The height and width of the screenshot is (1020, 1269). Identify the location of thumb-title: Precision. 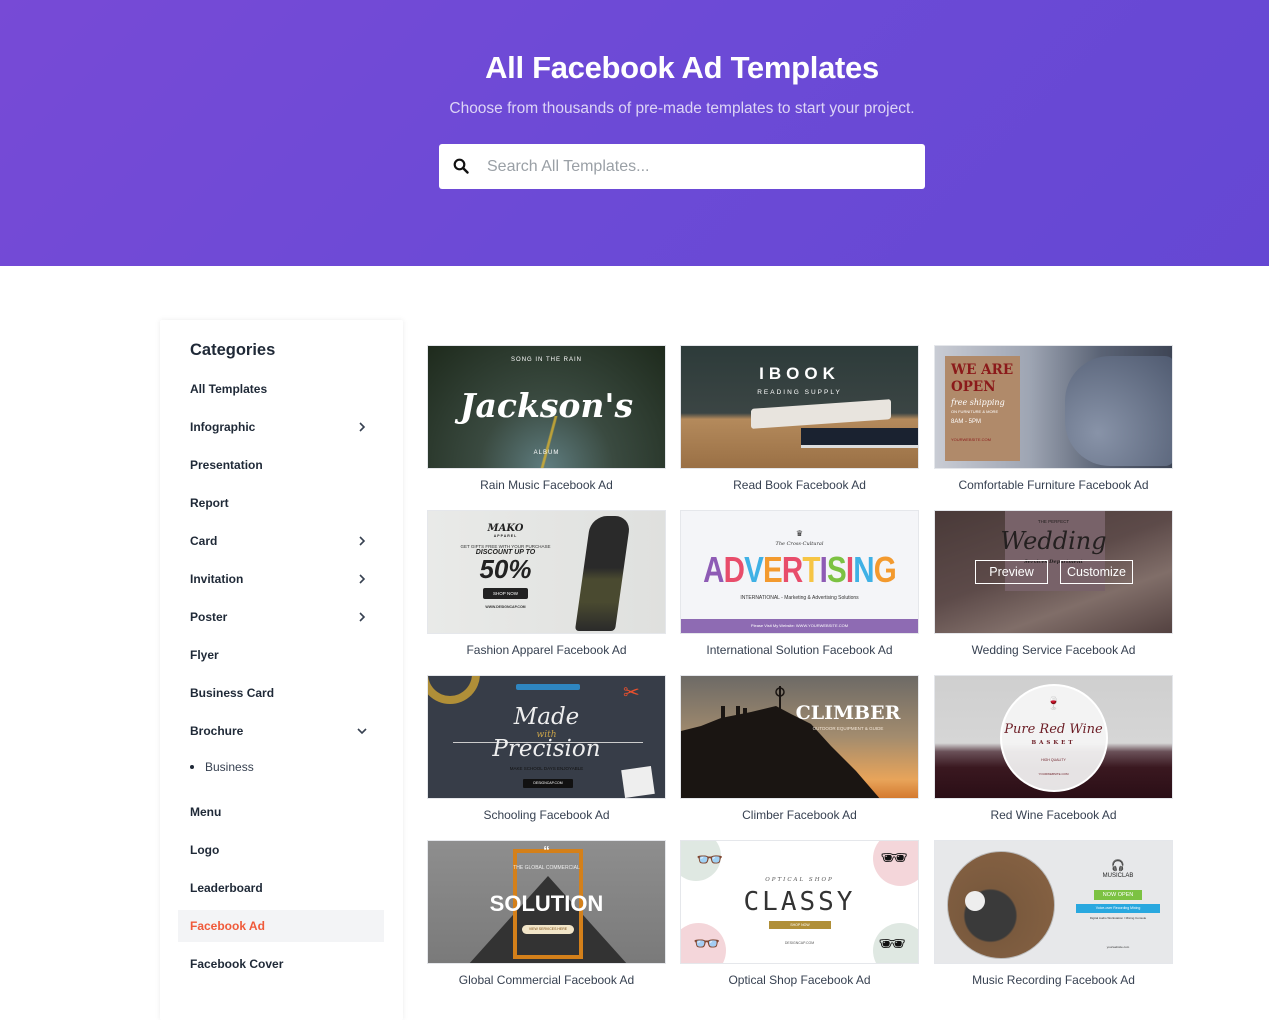
(546, 749).